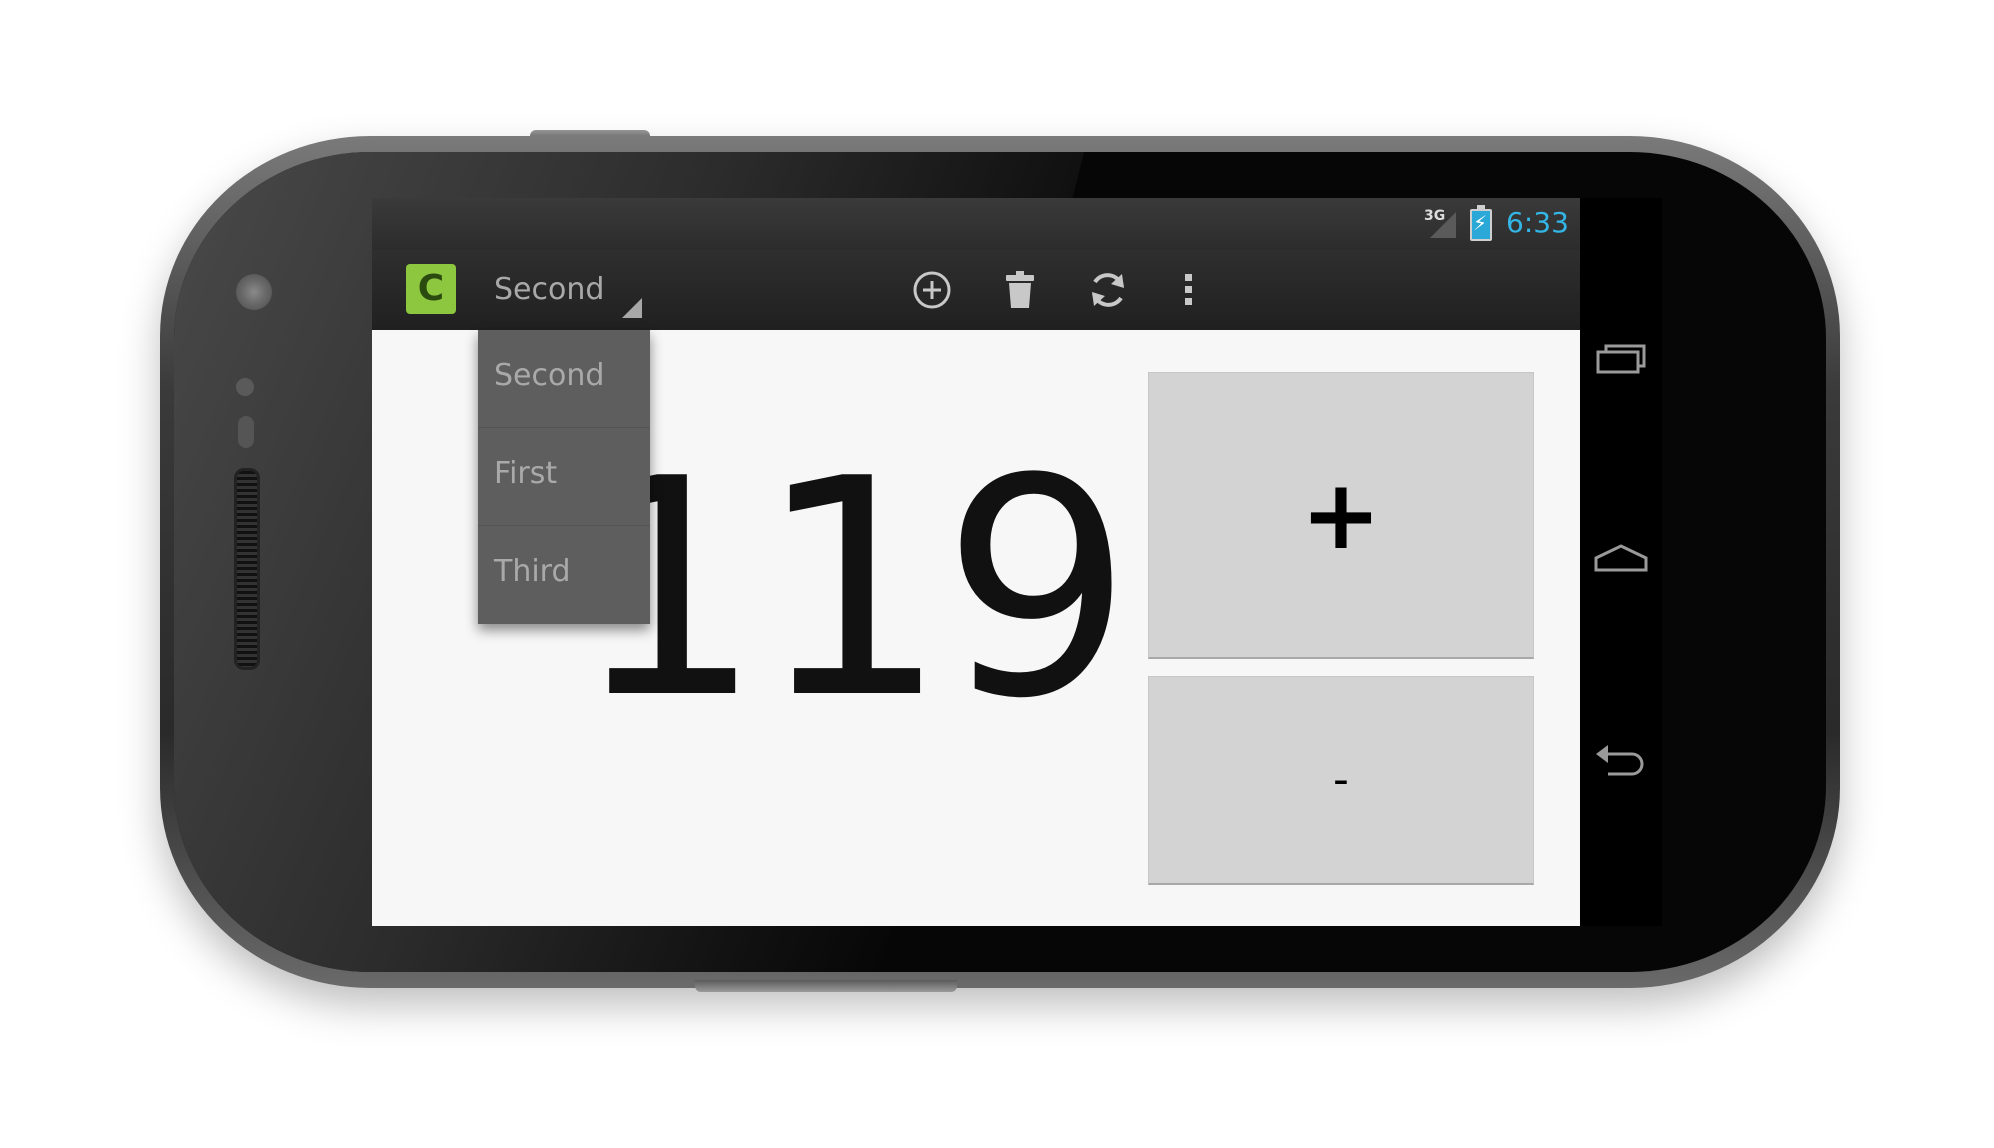 This screenshot has height=1148, width=1994. What do you see at coordinates (1108, 290) in the screenshot?
I see `refresh-icon` at bounding box center [1108, 290].